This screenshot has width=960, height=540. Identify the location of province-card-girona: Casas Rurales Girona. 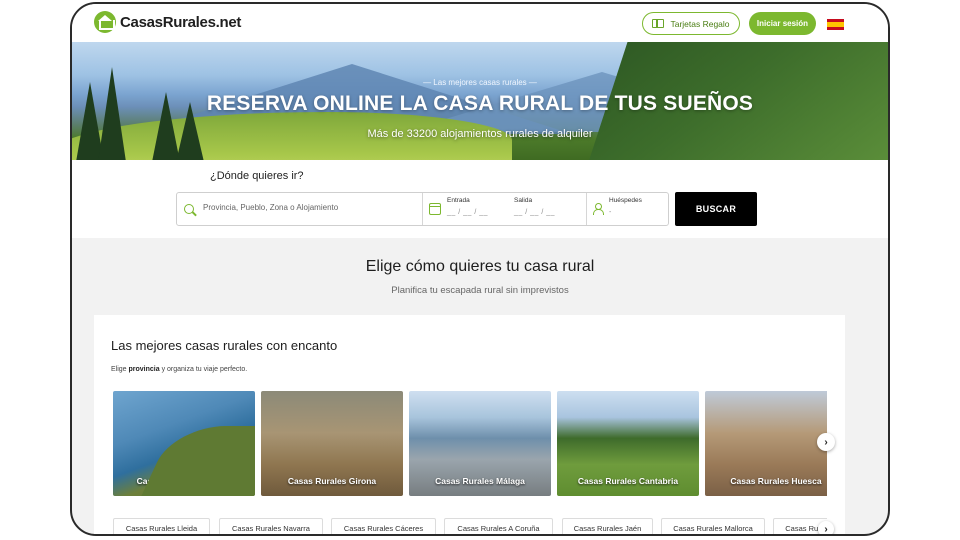
(332, 443).